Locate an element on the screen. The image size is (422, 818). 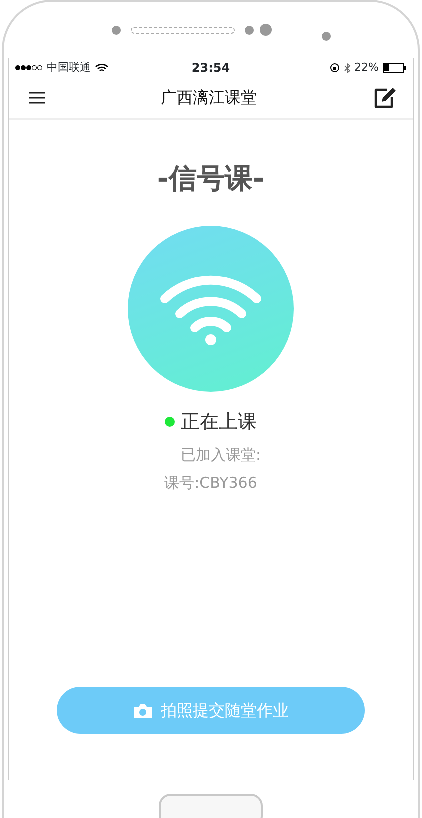
class-info: 课号:CBY366 is located at coordinates (211, 483).